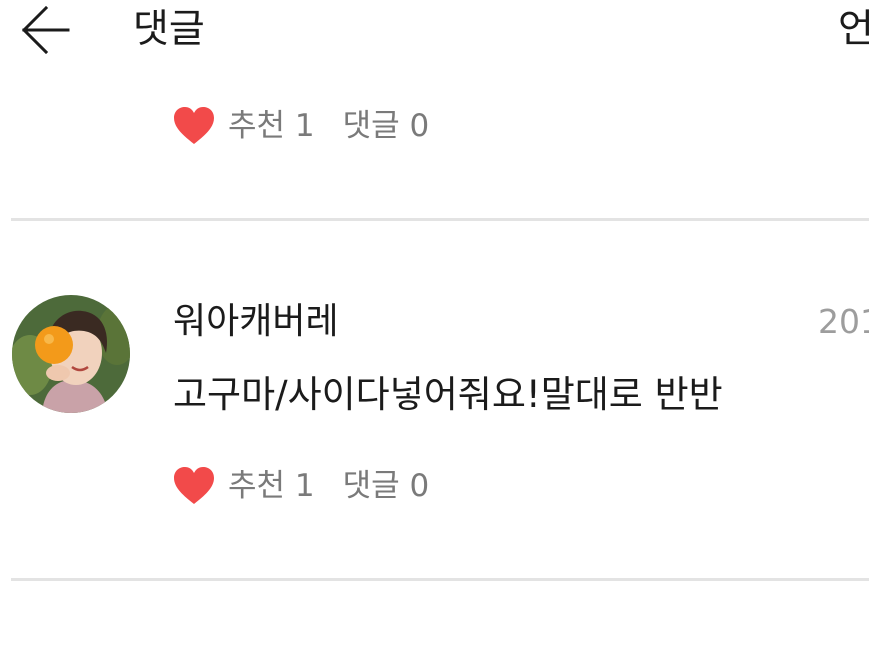 The height and width of the screenshot is (651, 869). What do you see at coordinates (434, 31) in the screenshot?
I see `app-header: 댓글 언` at bounding box center [434, 31].